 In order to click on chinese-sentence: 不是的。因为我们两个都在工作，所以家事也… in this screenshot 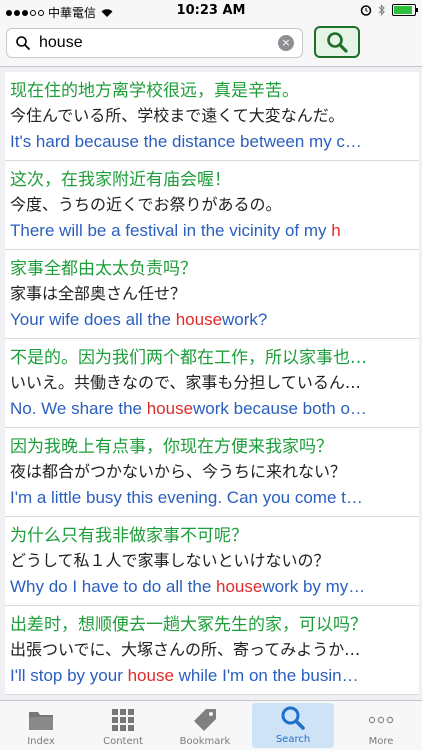, I will do `click(188, 358)`.